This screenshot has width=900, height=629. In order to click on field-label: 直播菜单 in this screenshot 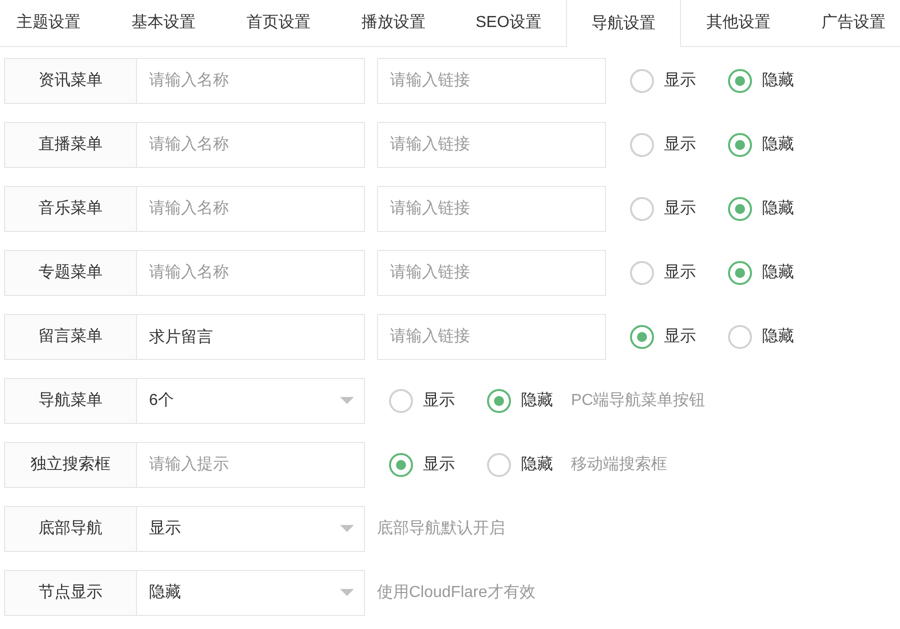, I will do `click(70, 145)`.